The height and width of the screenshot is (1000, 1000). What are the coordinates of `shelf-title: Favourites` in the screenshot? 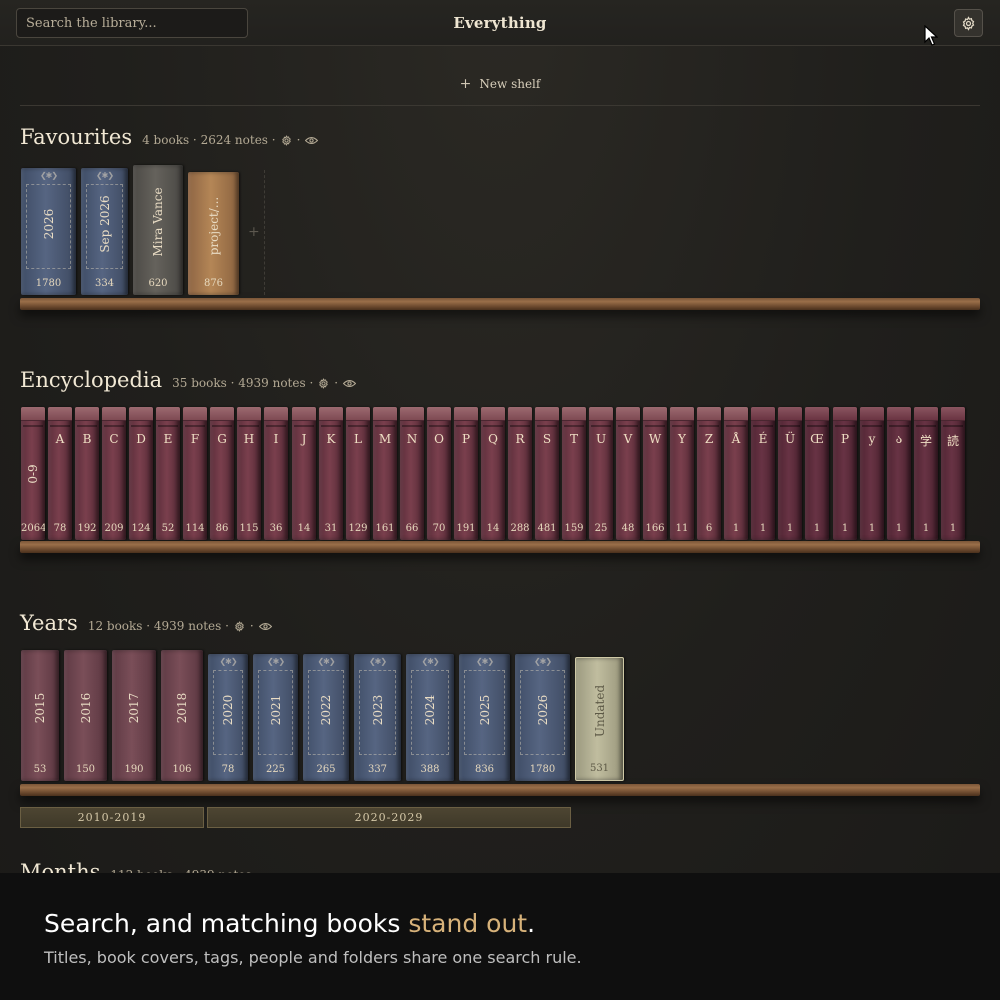 It's located at (76, 137).